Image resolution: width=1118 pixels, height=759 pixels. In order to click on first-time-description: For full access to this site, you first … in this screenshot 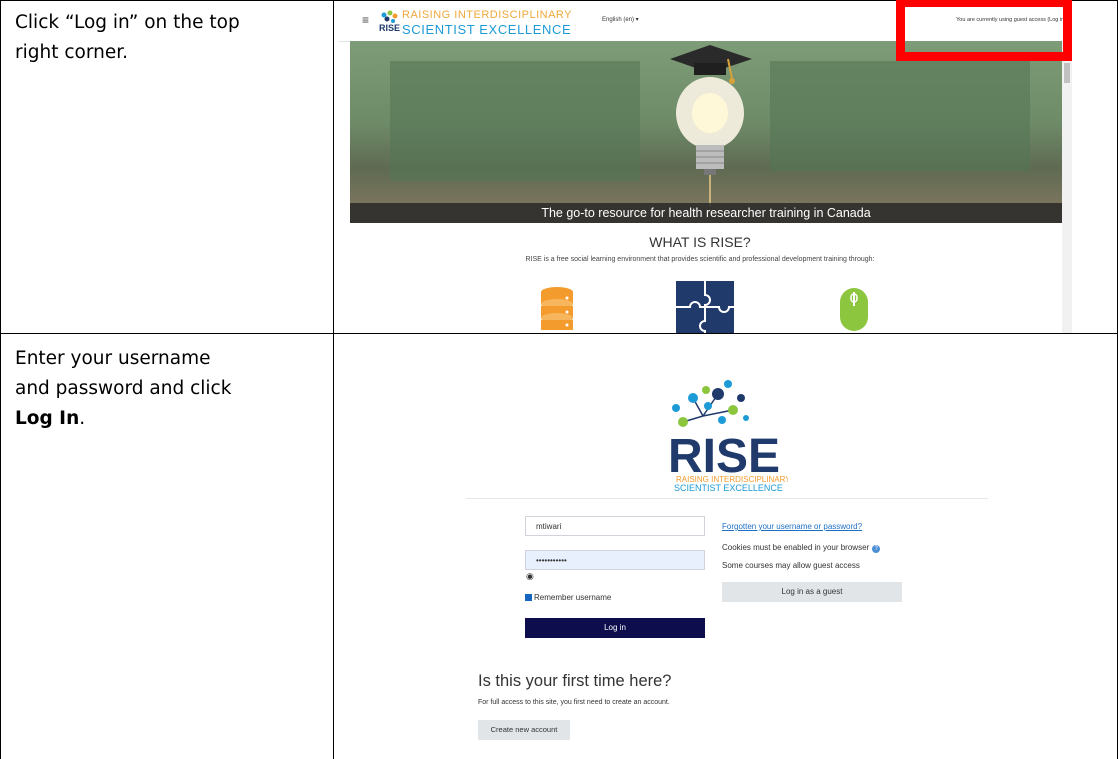, I will do `click(574, 702)`.